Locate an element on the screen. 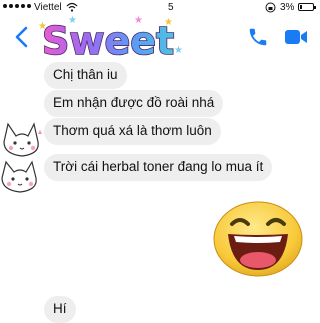  status-bar: Viettel 5 3% is located at coordinates (160, 8).